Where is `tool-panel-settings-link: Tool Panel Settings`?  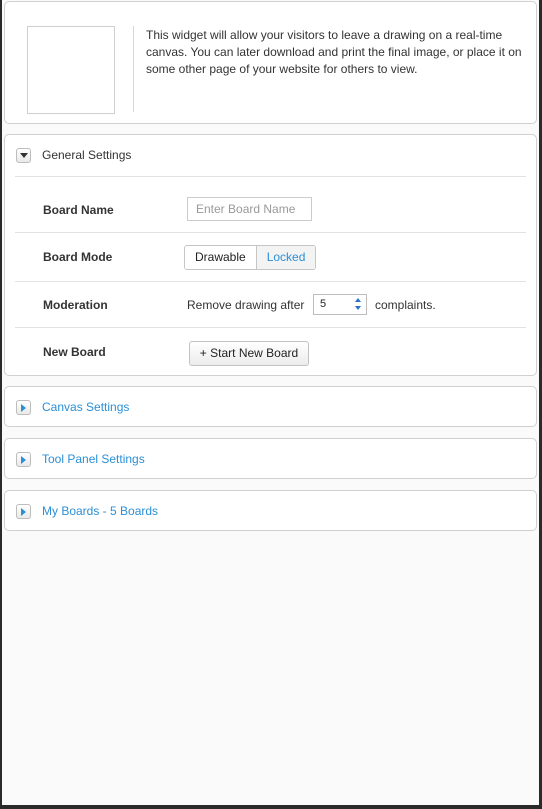 tool-panel-settings-link: Tool Panel Settings is located at coordinates (93, 459).